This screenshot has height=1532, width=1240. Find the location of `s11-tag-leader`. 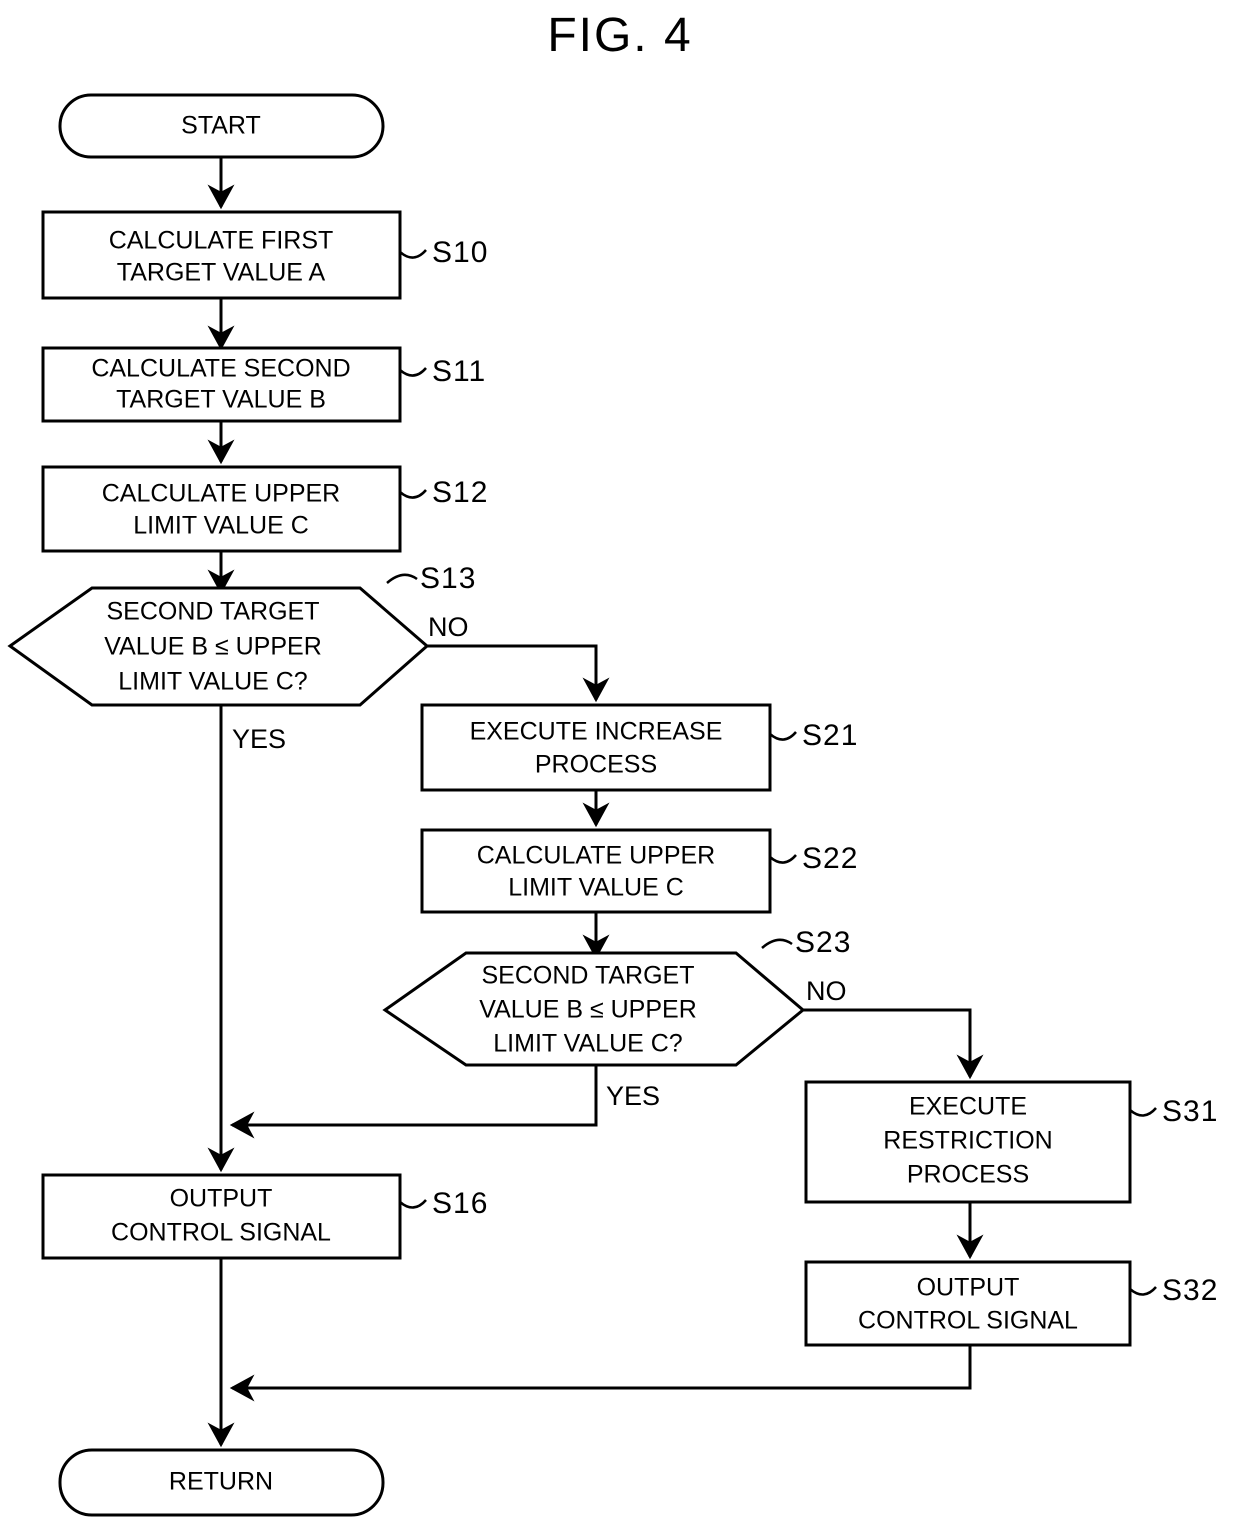

s11-tag-leader is located at coordinates (413, 372).